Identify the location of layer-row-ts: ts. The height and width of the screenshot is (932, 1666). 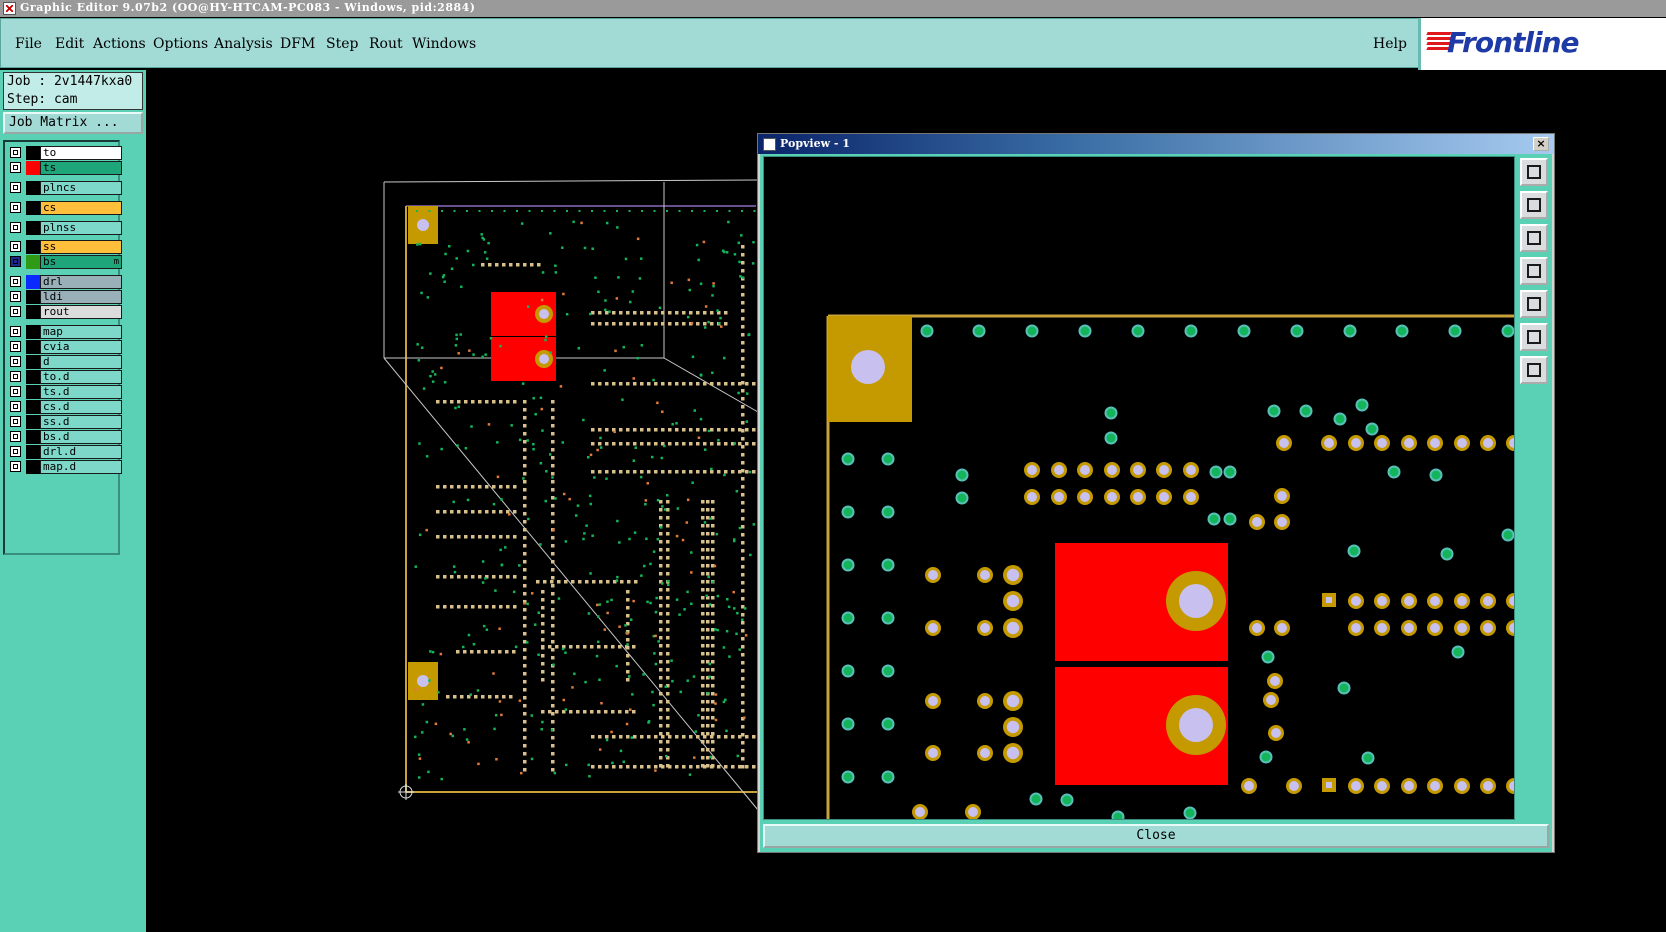
(64, 168).